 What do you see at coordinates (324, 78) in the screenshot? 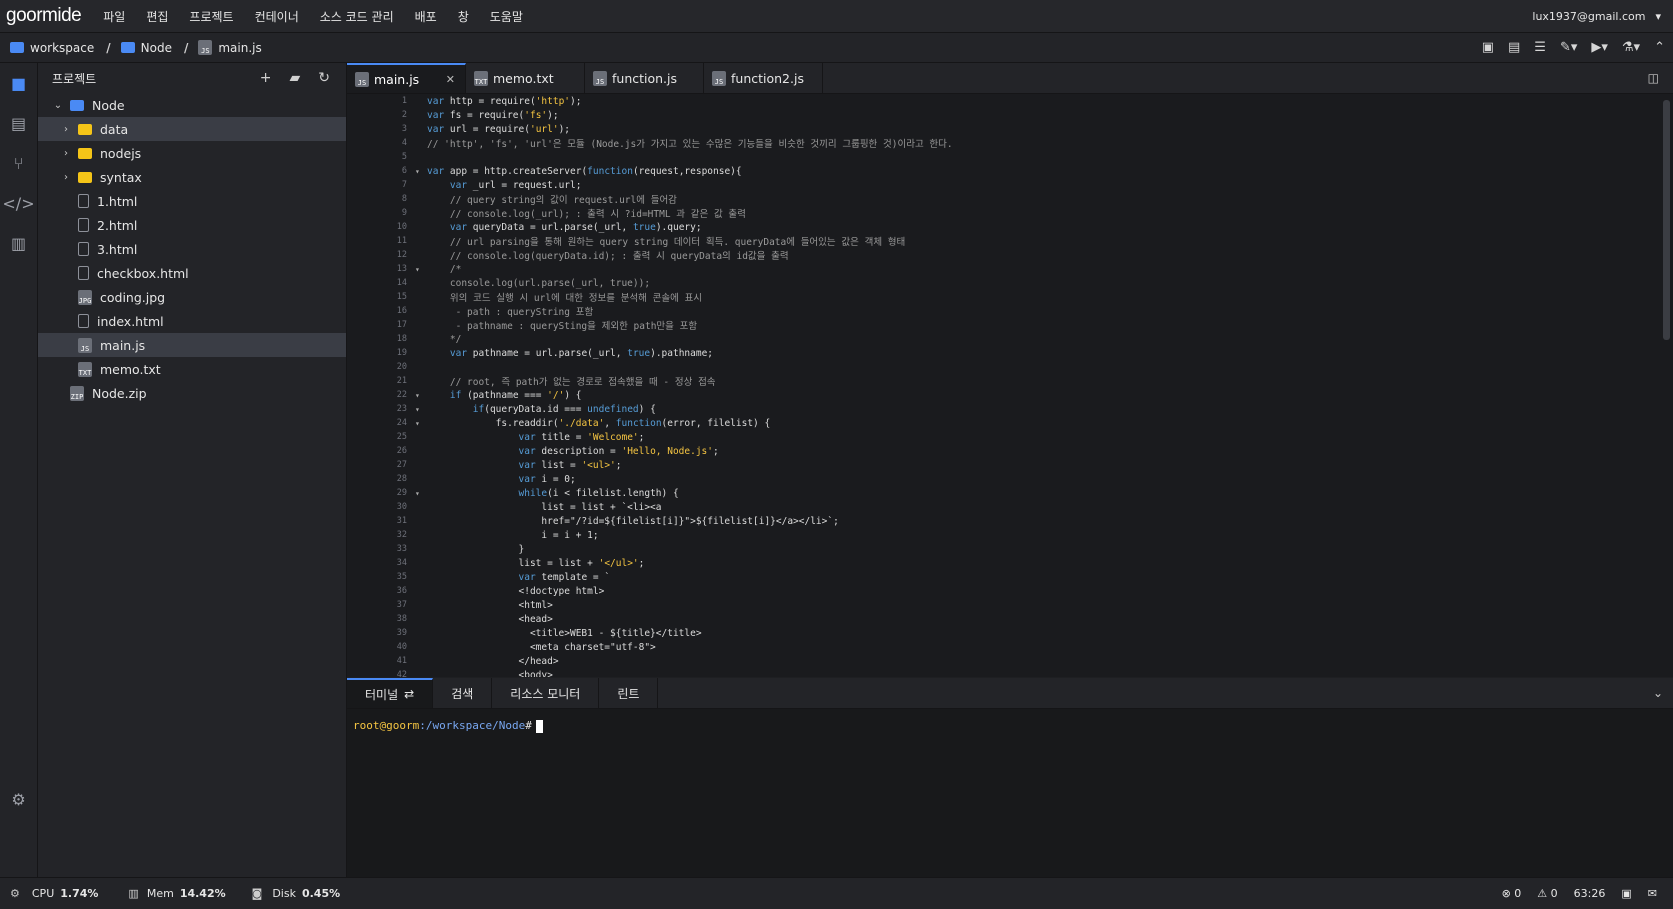
I see `refresh-icon: ↻` at bounding box center [324, 78].